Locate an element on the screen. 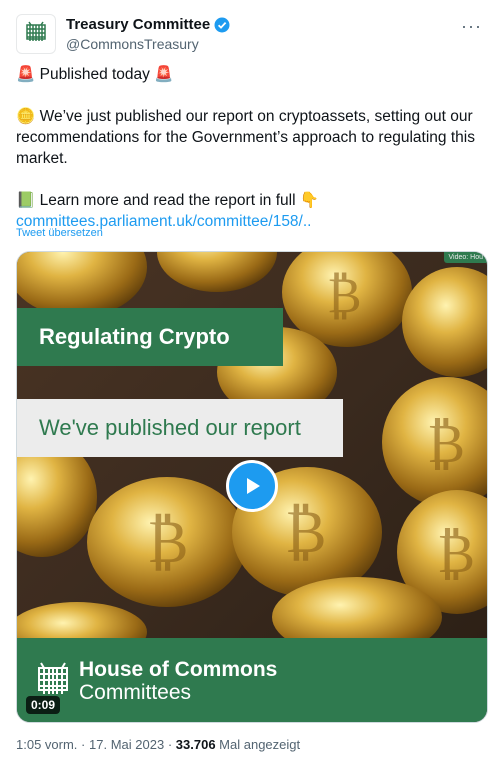 This screenshot has width=500, height=765. view-count: 33.706 is located at coordinates (195, 744).